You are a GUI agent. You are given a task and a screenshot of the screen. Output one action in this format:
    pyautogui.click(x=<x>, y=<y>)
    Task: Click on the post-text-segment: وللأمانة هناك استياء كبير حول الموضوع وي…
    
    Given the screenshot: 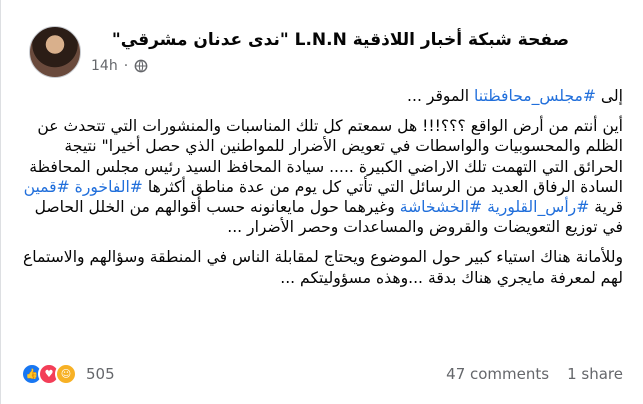 What is the action you would take?
    pyautogui.click(x=322, y=267)
    